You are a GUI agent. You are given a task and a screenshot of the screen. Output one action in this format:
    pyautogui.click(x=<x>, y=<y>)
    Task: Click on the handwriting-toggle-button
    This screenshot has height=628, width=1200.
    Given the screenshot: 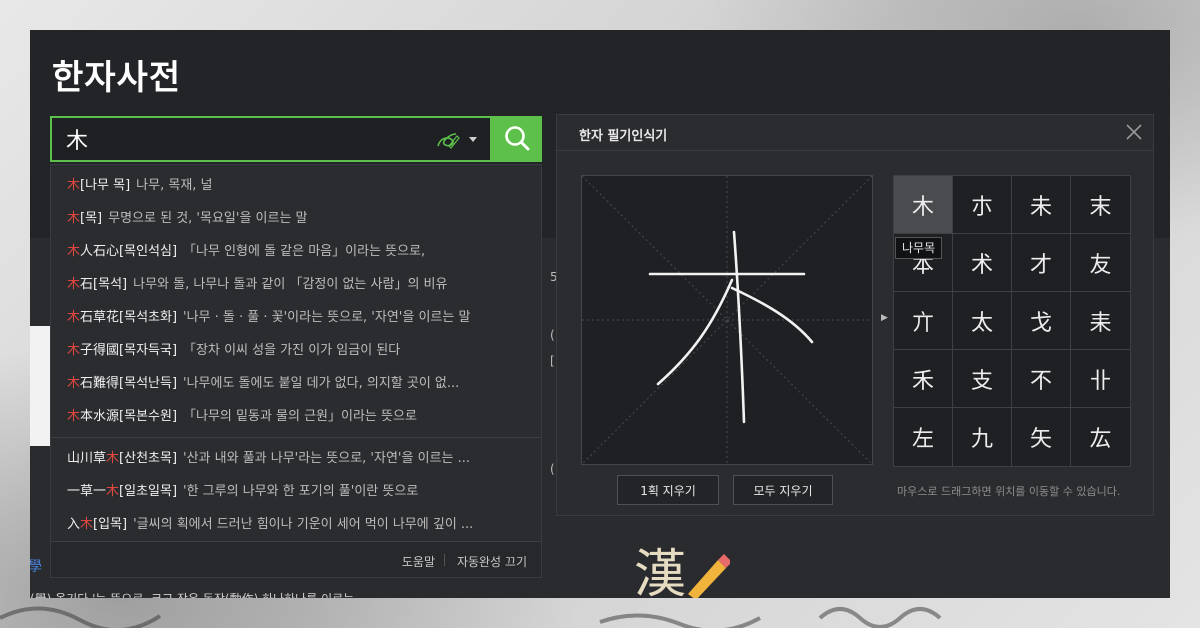 What is the action you would take?
    pyautogui.click(x=457, y=140)
    